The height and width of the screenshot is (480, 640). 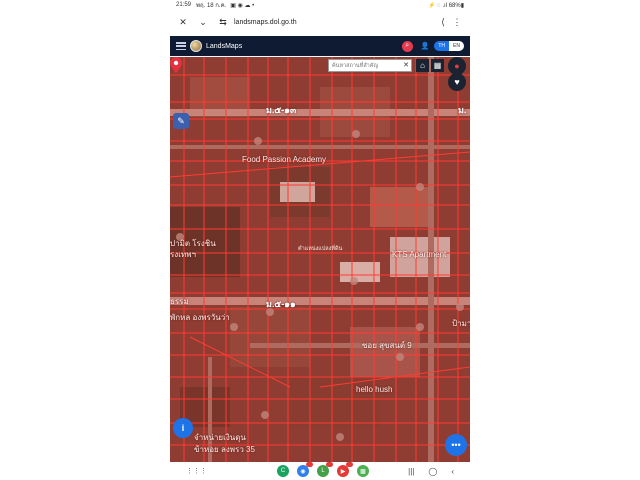 What do you see at coordinates (355, 65) in the screenshot?
I see `search-placeholder: ค้นหาสถานที่สำคัญ` at bounding box center [355, 65].